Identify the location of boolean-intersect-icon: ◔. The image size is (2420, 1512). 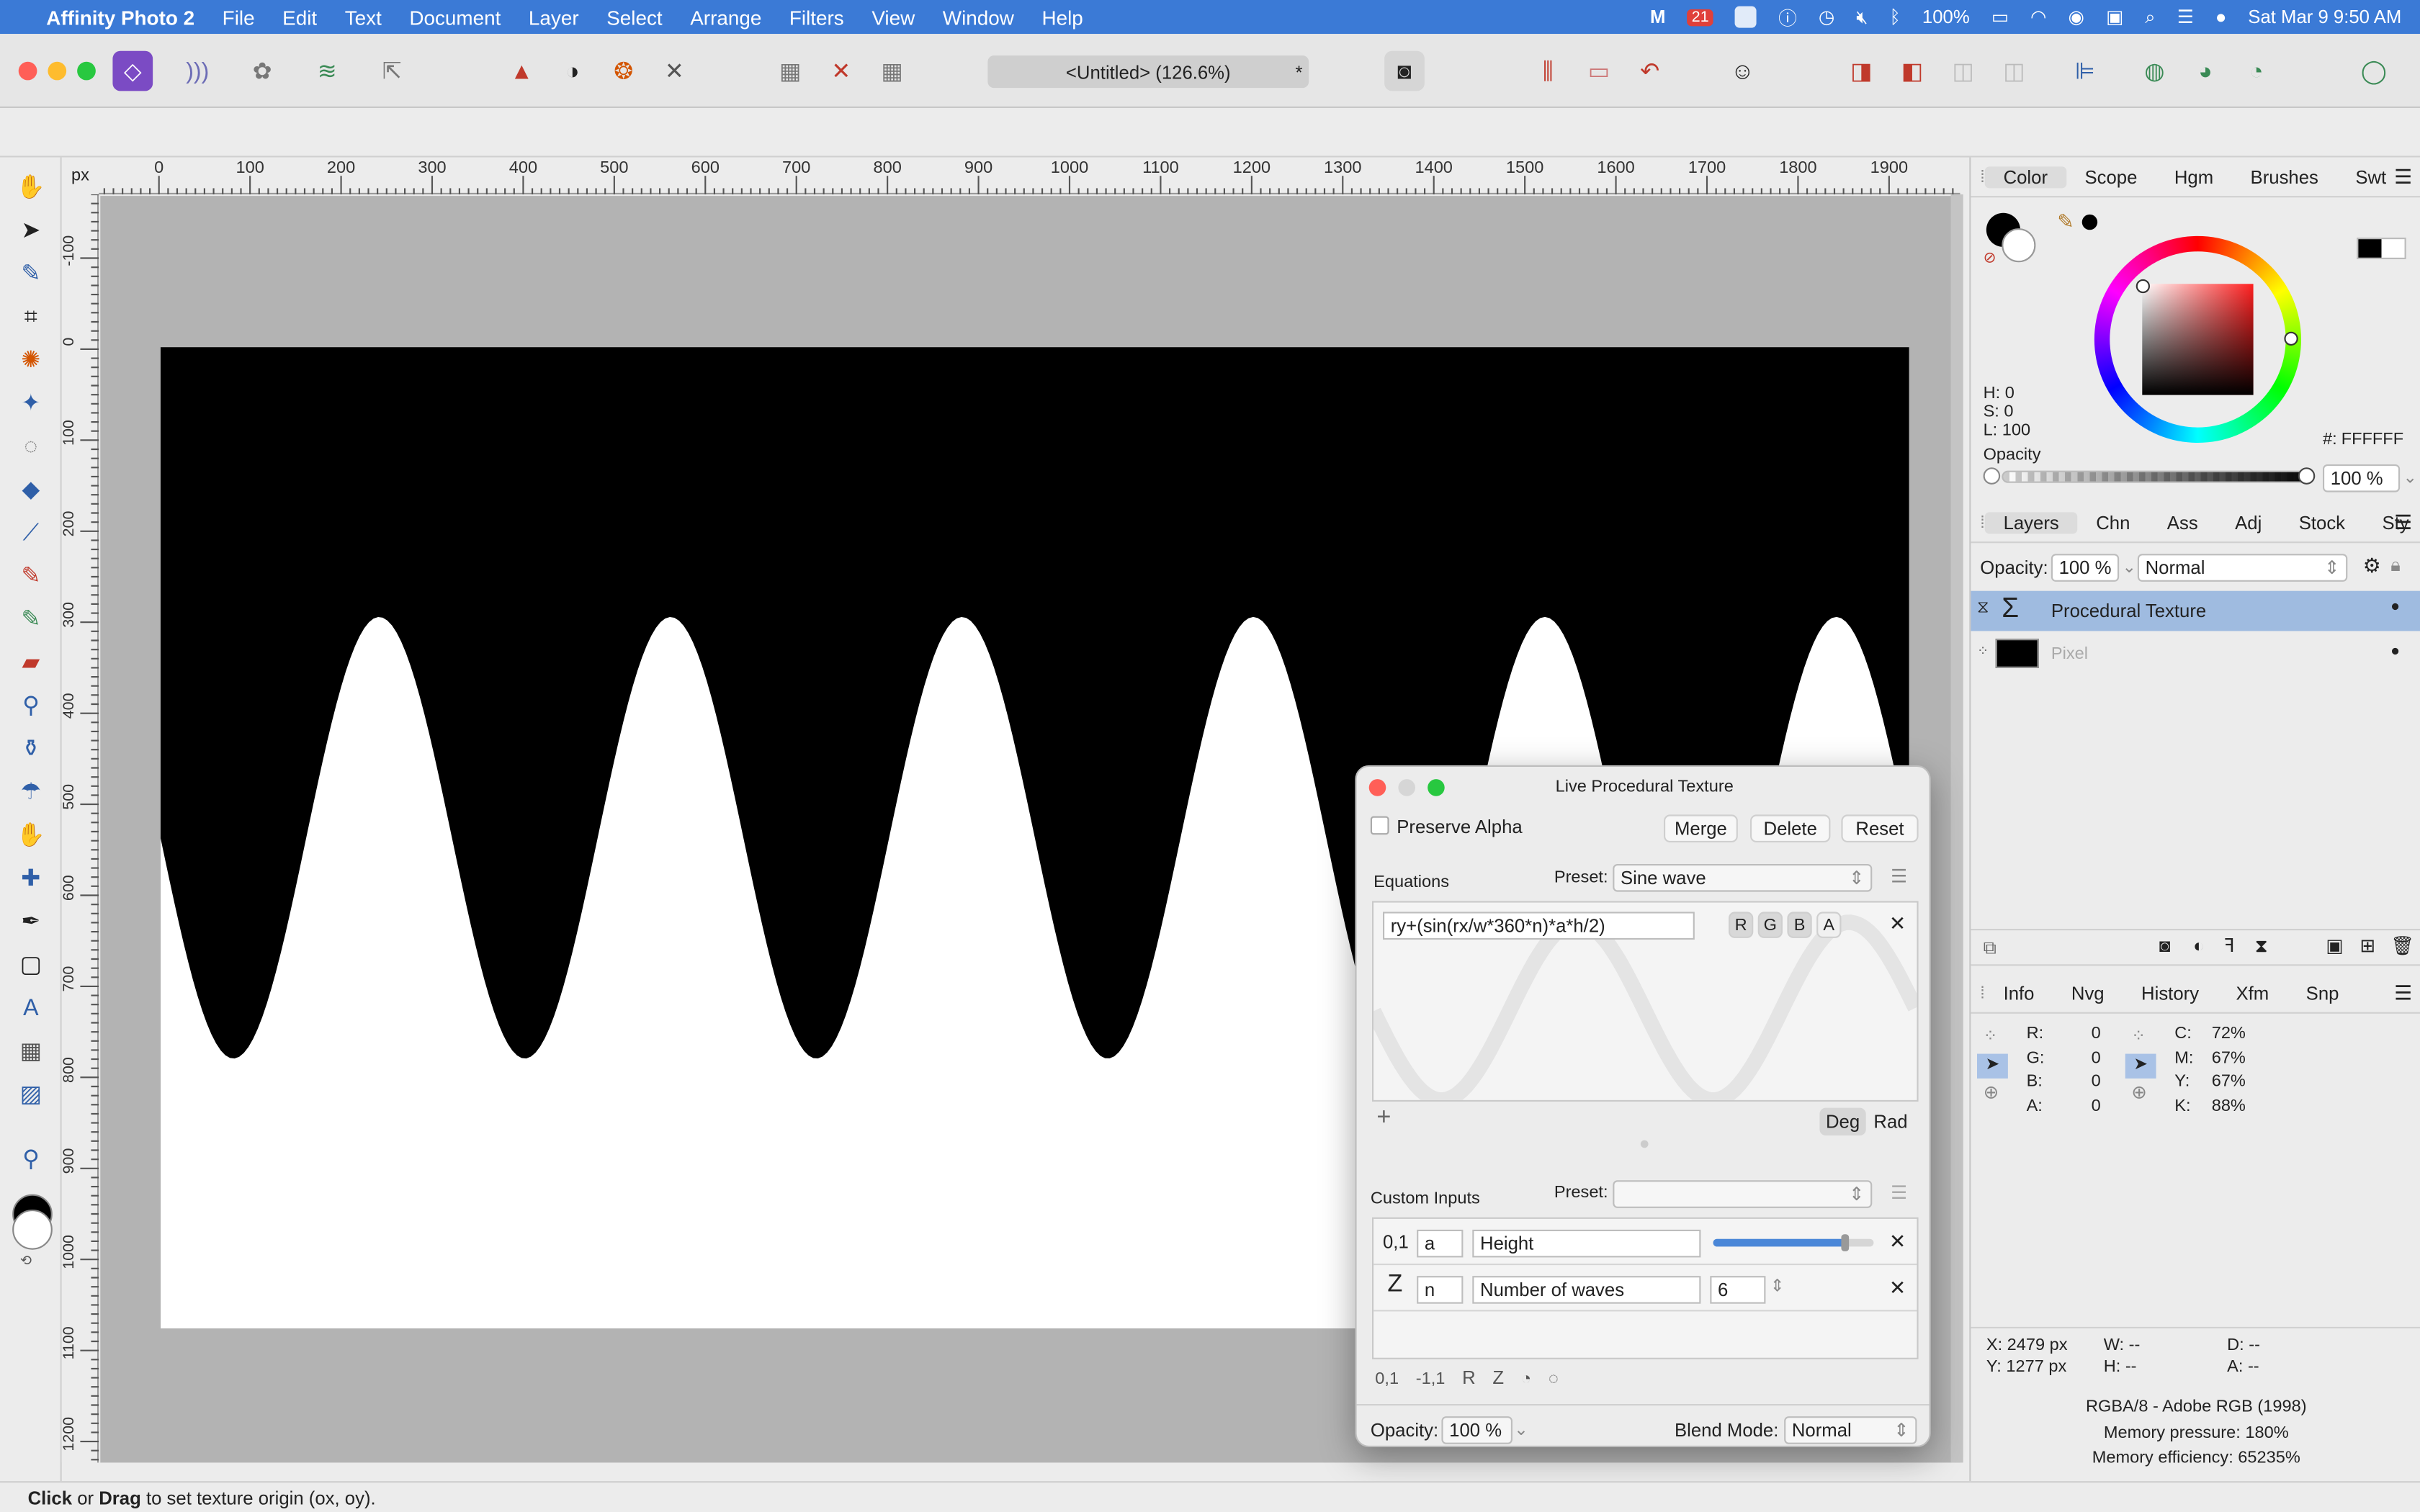
(2256, 71).